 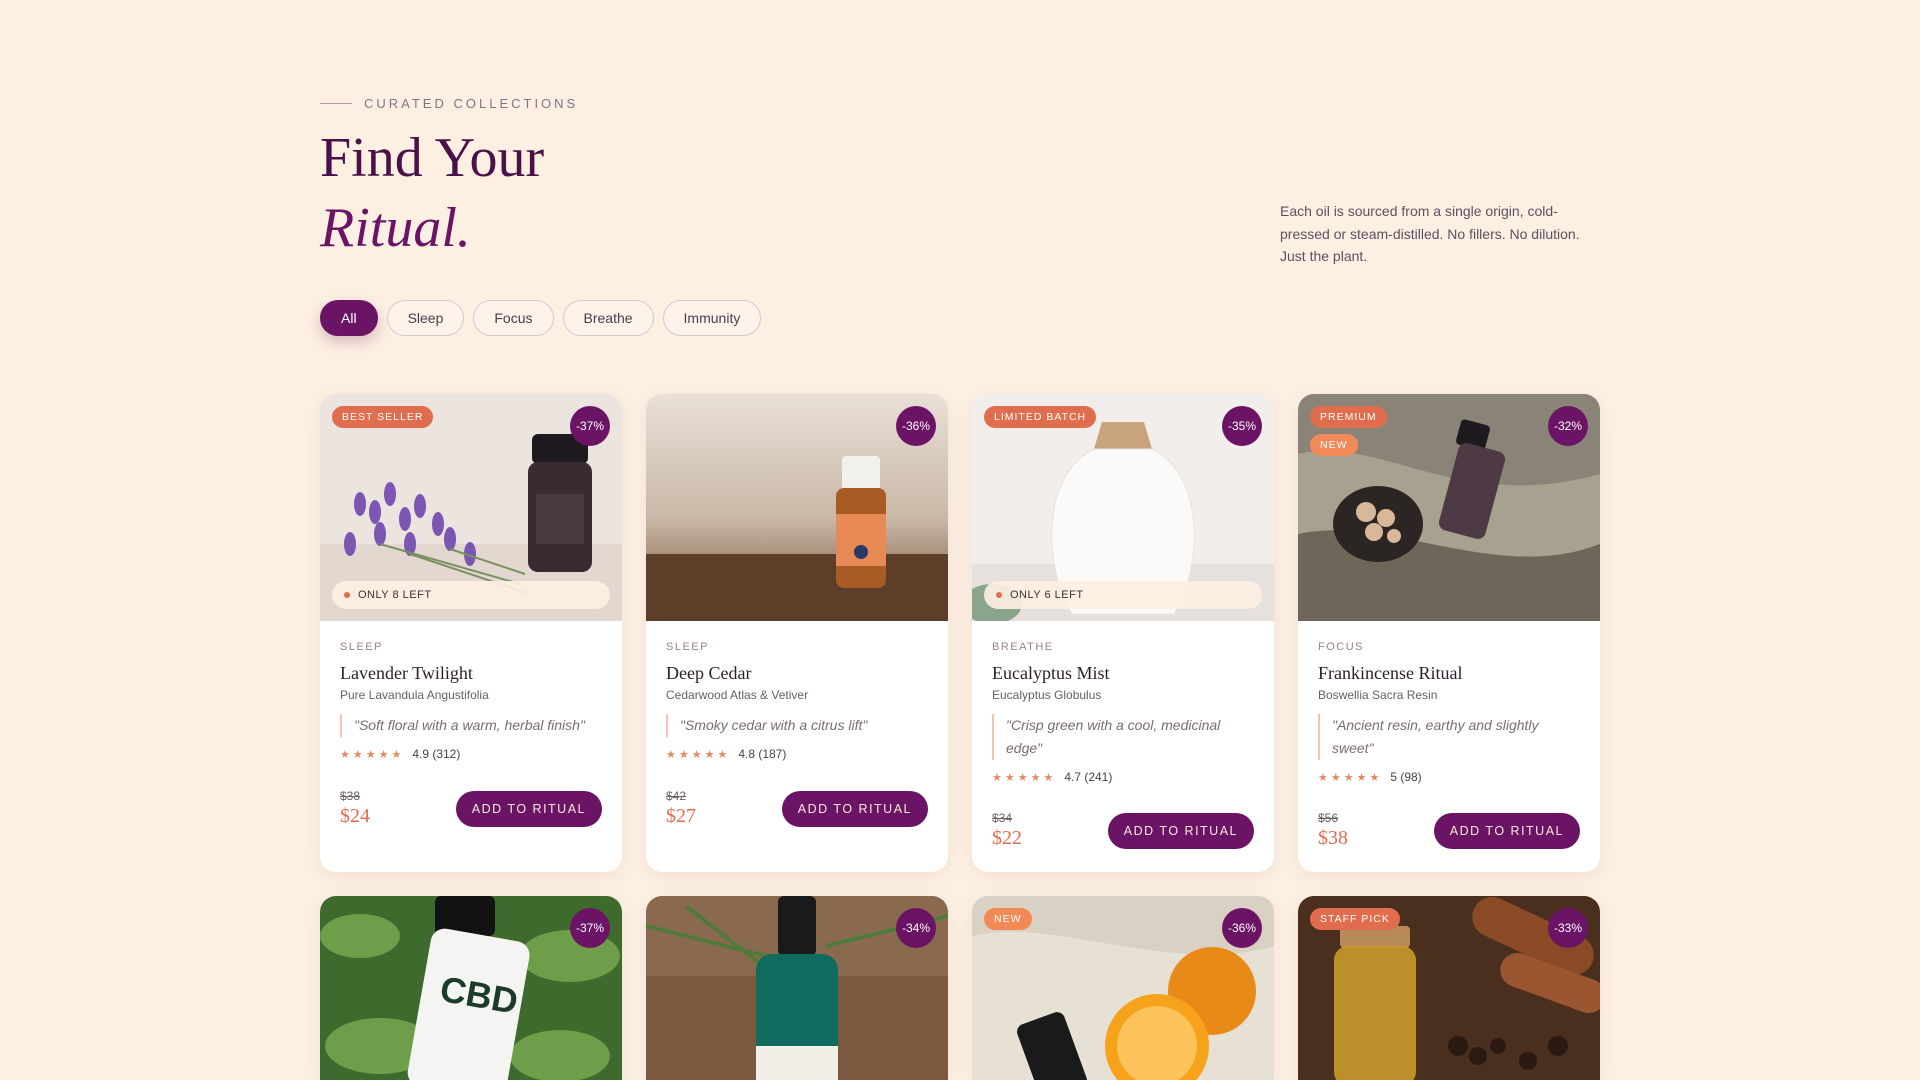 What do you see at coordinates (383, 417) in the screenshot?
I see `badge-best-seller: BEST SELLER` at bounding box center [383, 417].